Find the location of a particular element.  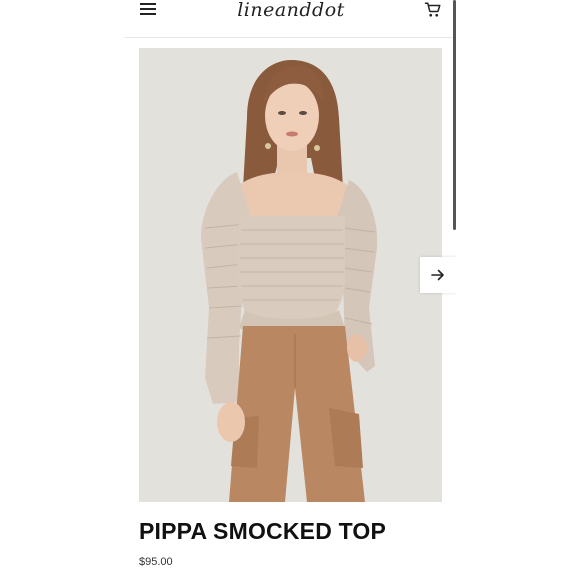

shopping-cart-icon is located at coordinates (433, 10).